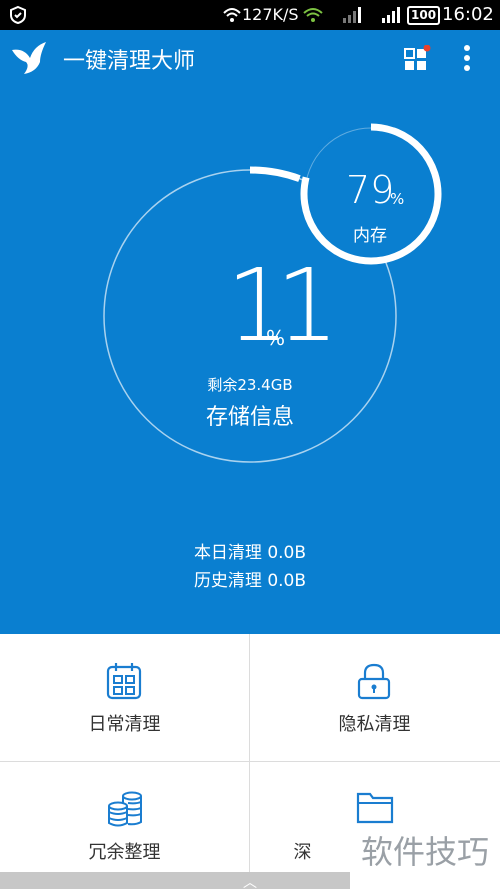 This screenshot has width=500, height=892. What do you see at coordinates (370, 233) in the screenshot?
I see `memory-label: 内存` at bounding box center [370, 233].